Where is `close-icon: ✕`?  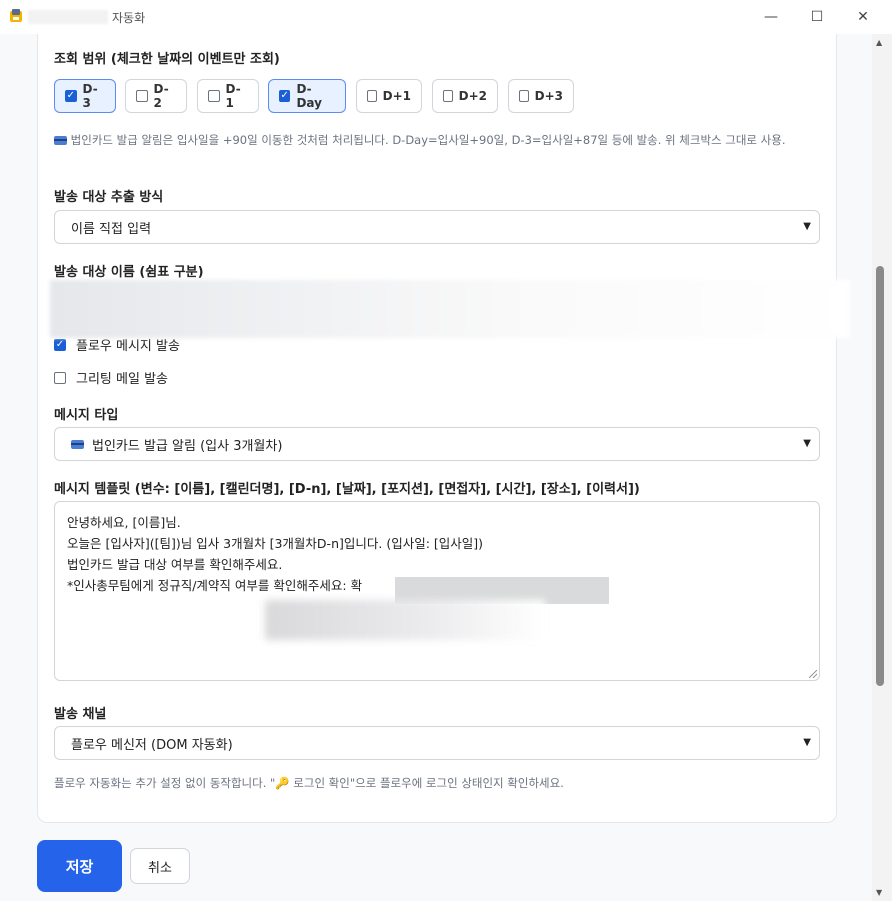 close-icon: ✕ is located at coordinates (863, 17).